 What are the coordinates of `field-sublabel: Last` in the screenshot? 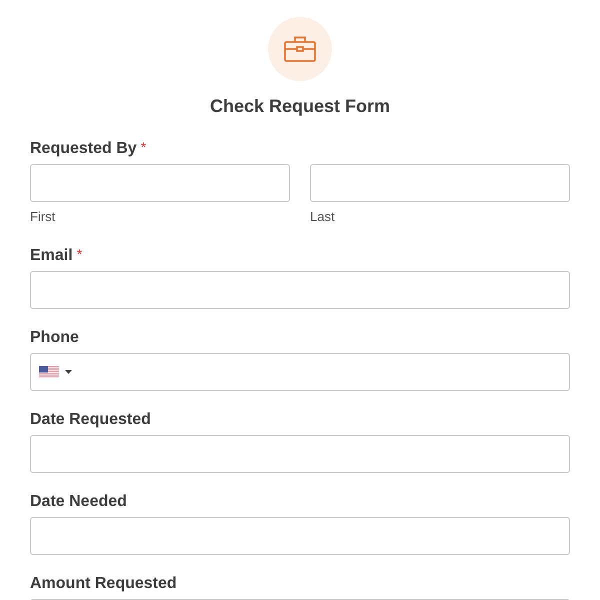 It's located at (323, 217).